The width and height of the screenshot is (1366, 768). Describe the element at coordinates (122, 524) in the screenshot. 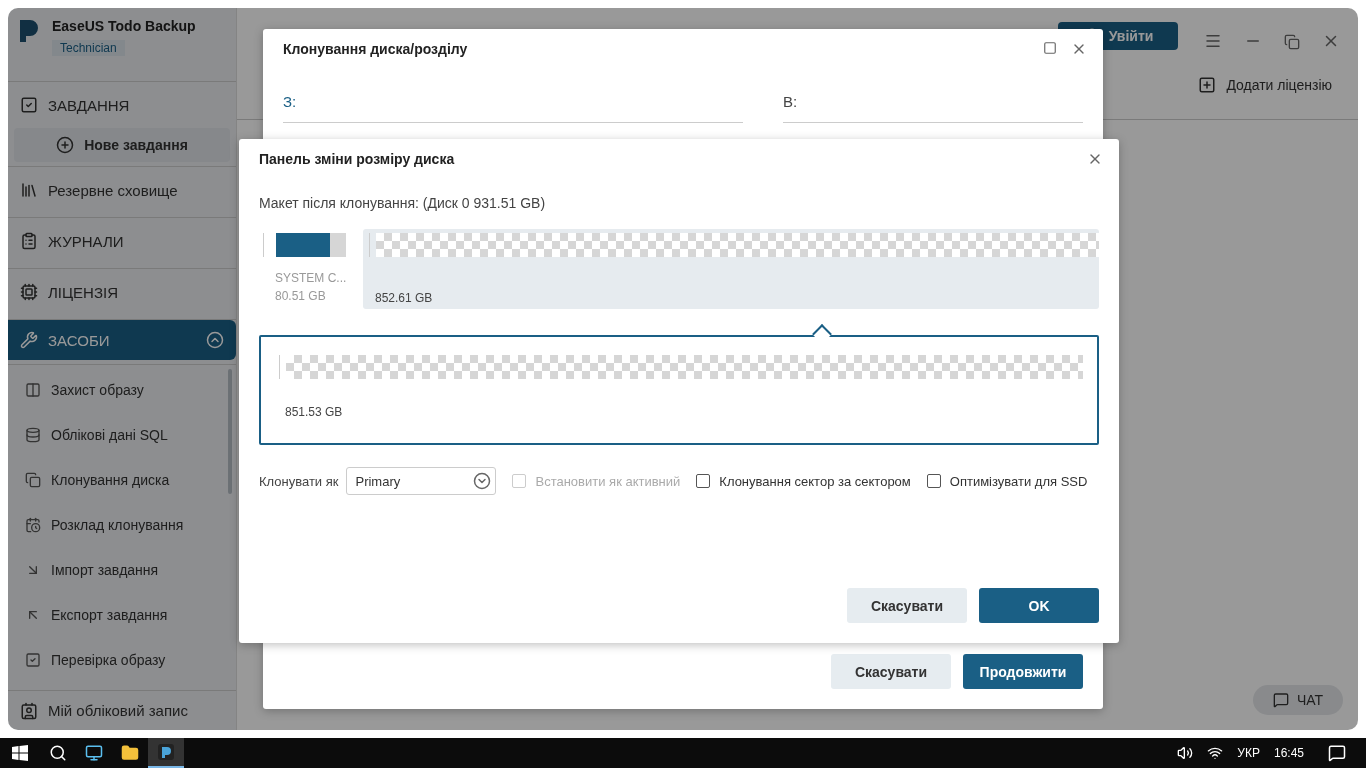

I see `tool-item: Розклад клонування` at that location.